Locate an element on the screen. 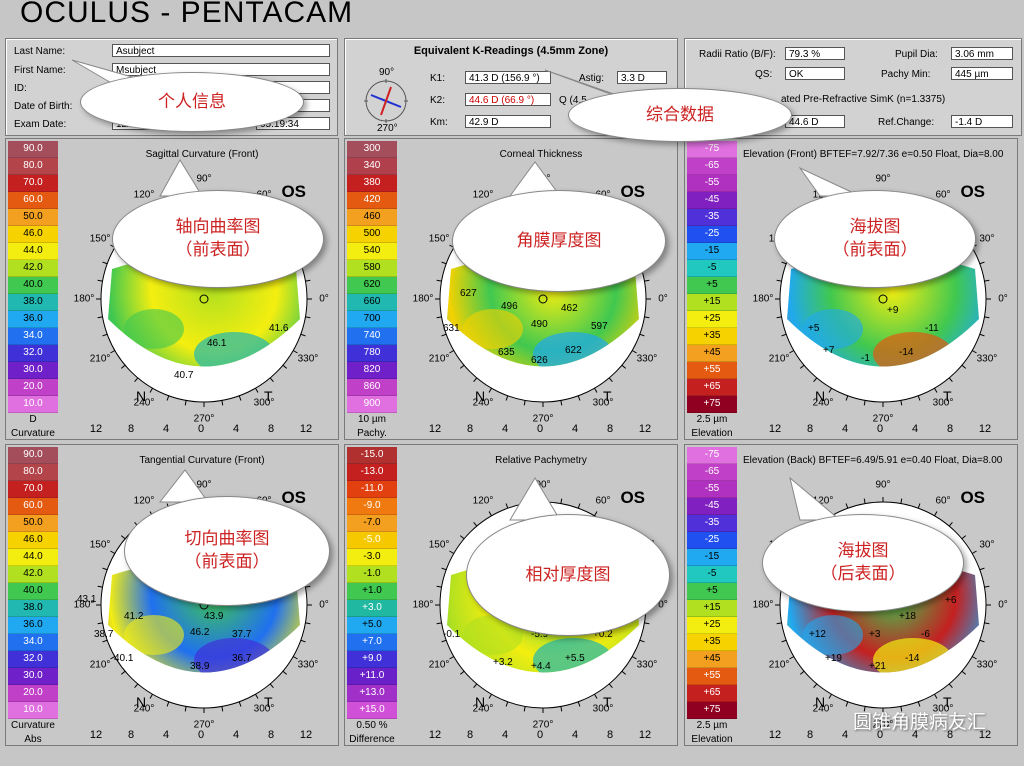  callout-relpachy-text: 相对厚度图 is located at coordinates (568, 574).